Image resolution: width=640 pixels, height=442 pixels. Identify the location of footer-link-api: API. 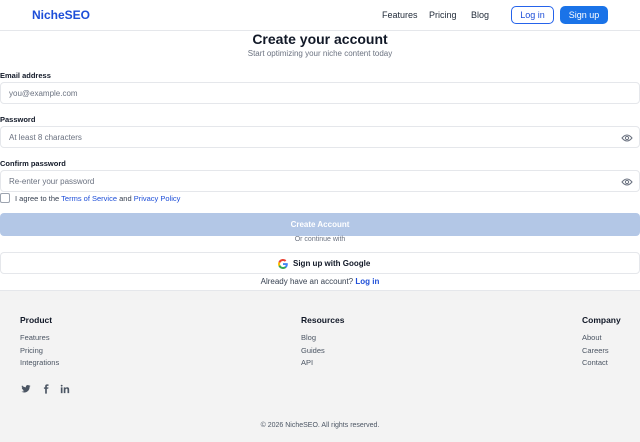
(322, 363).